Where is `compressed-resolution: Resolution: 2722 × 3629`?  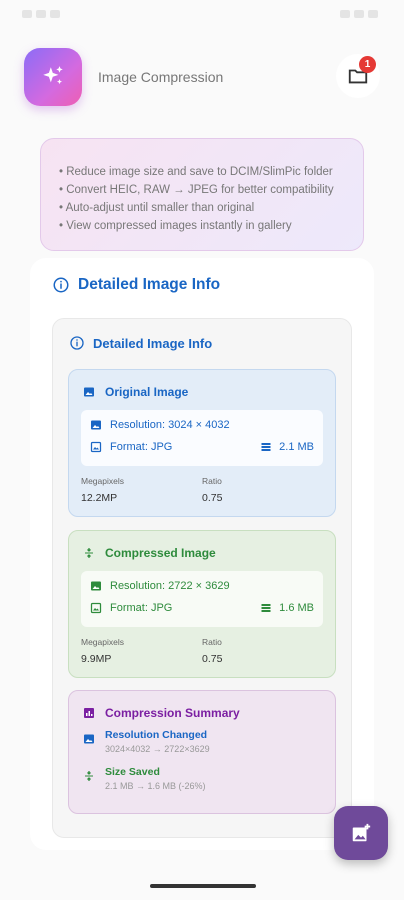
compressed-resolution: Resolution: 2722 × 3629 is located at coordinates (170, 586).